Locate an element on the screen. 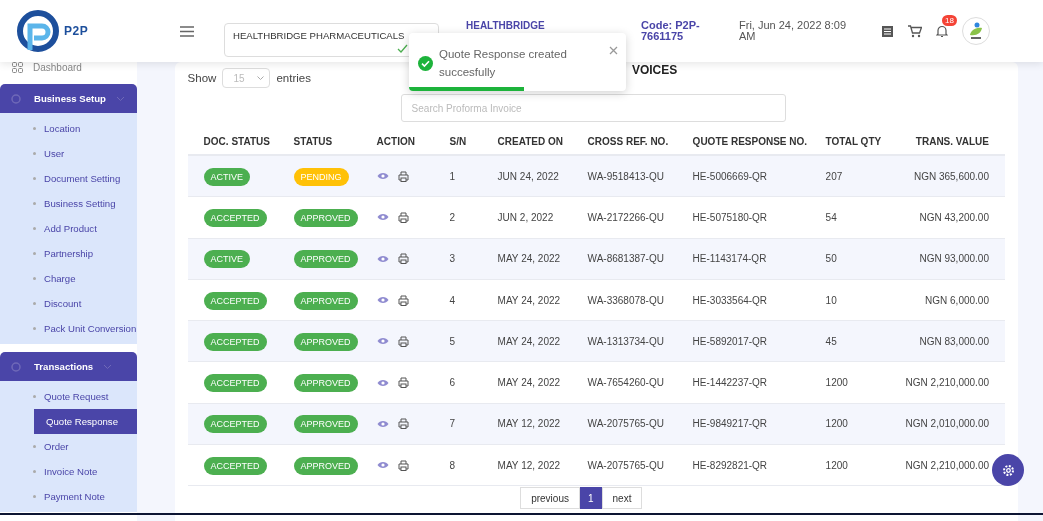 The width and height of the screenshot is (1043, 521). column-header: DOC. STATUS is located at coordinates (237, 141).